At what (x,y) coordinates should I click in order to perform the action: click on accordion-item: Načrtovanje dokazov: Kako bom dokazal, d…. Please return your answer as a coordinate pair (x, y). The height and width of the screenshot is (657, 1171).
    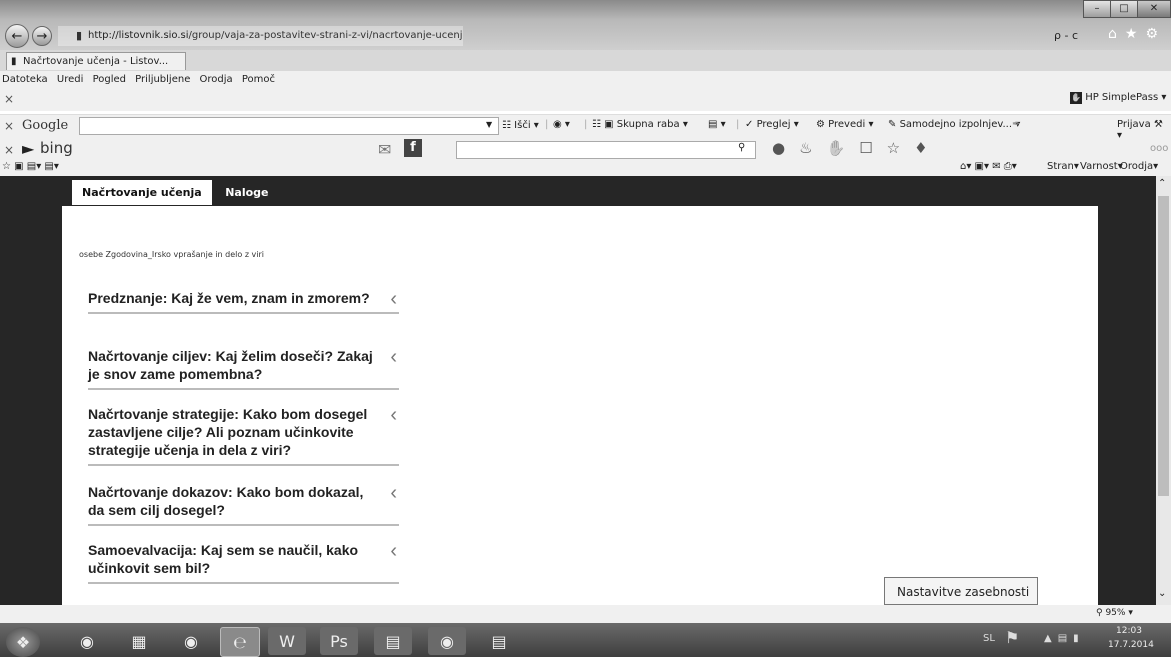
    Looking at the image, I should click on (243, 504).